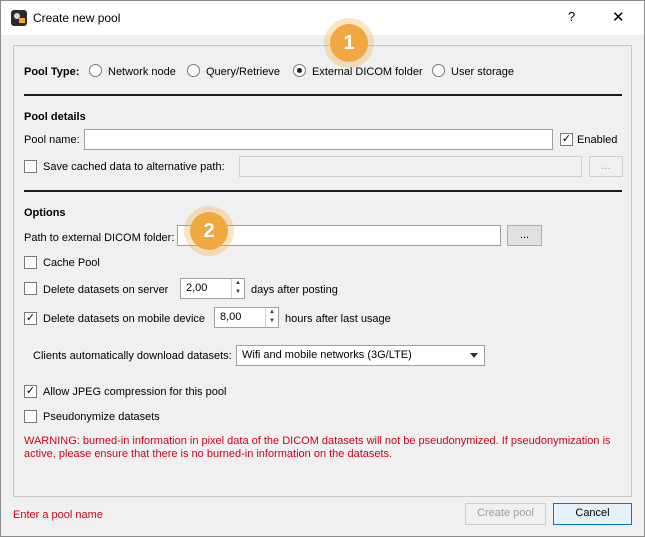 Image resolution: width=645 pixels, height=537 pixels. What do you see at coordinates (30, 391) in the screenshot?
I see `jpeg-checkbox: ✓` at bounding box center [30, 391].